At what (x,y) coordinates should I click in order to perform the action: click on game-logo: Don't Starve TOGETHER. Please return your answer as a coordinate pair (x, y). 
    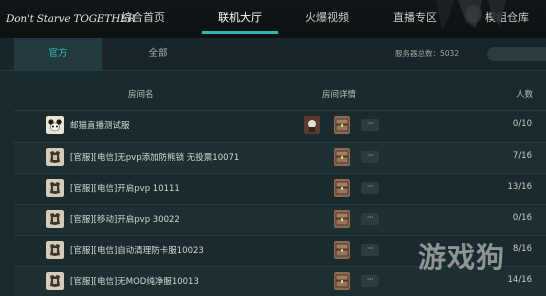
    Looking at the image, I should click on (71, 19).